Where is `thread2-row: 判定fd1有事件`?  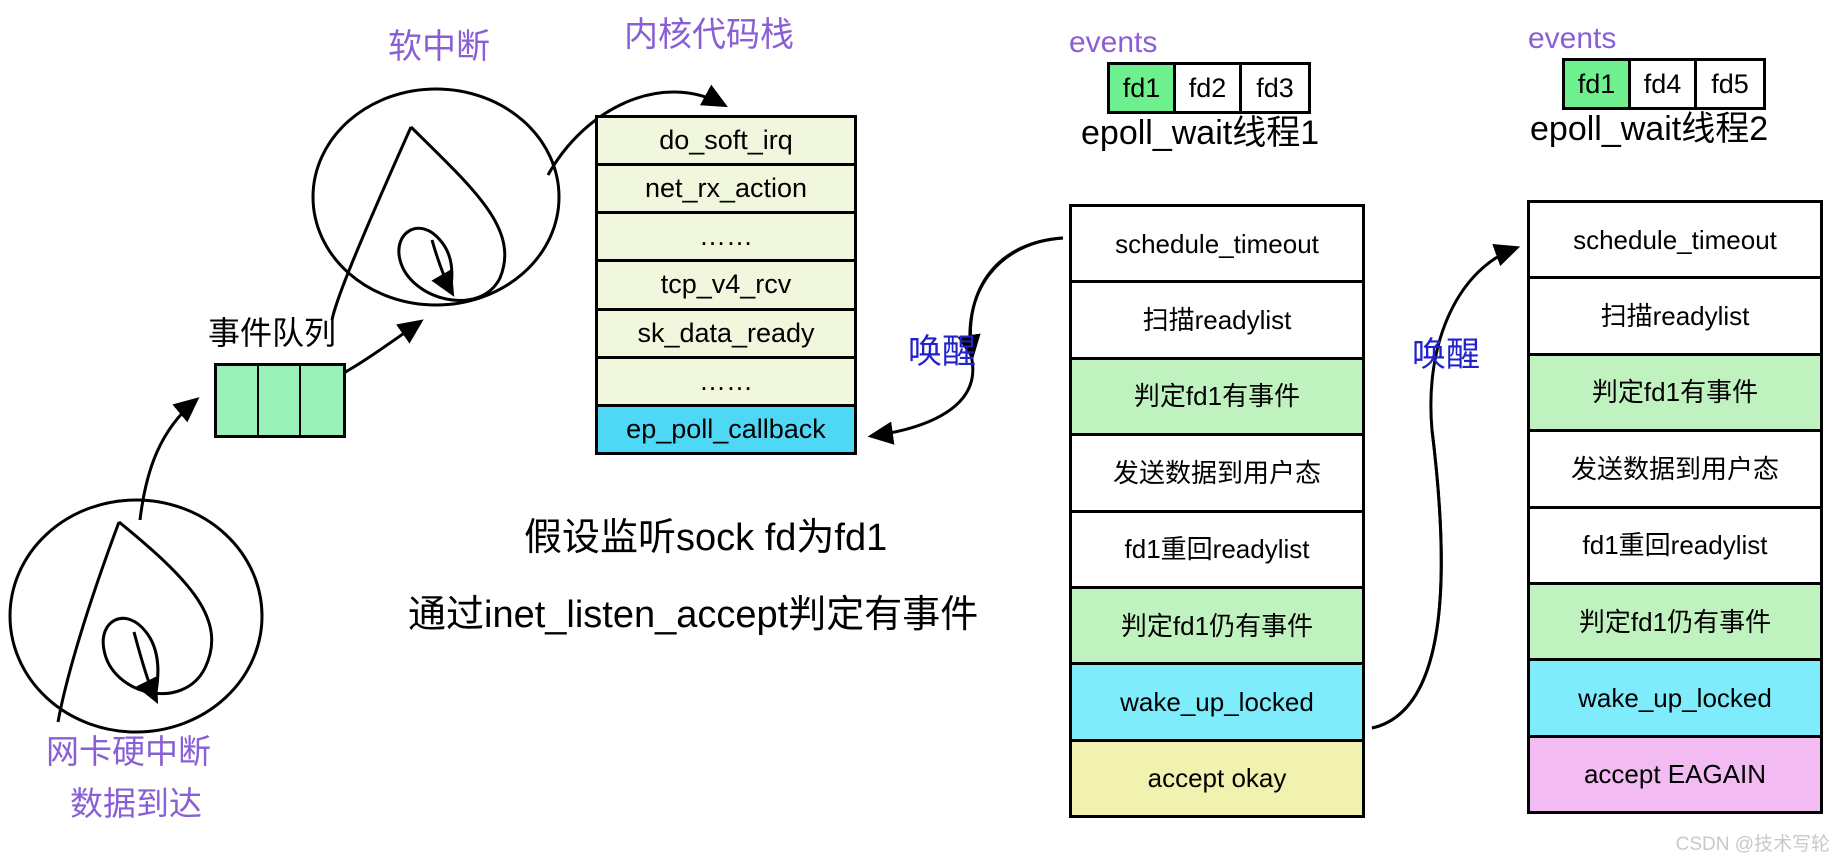
thread2-row: 判定fd1有事件 is located at coordinates (1675, 394).